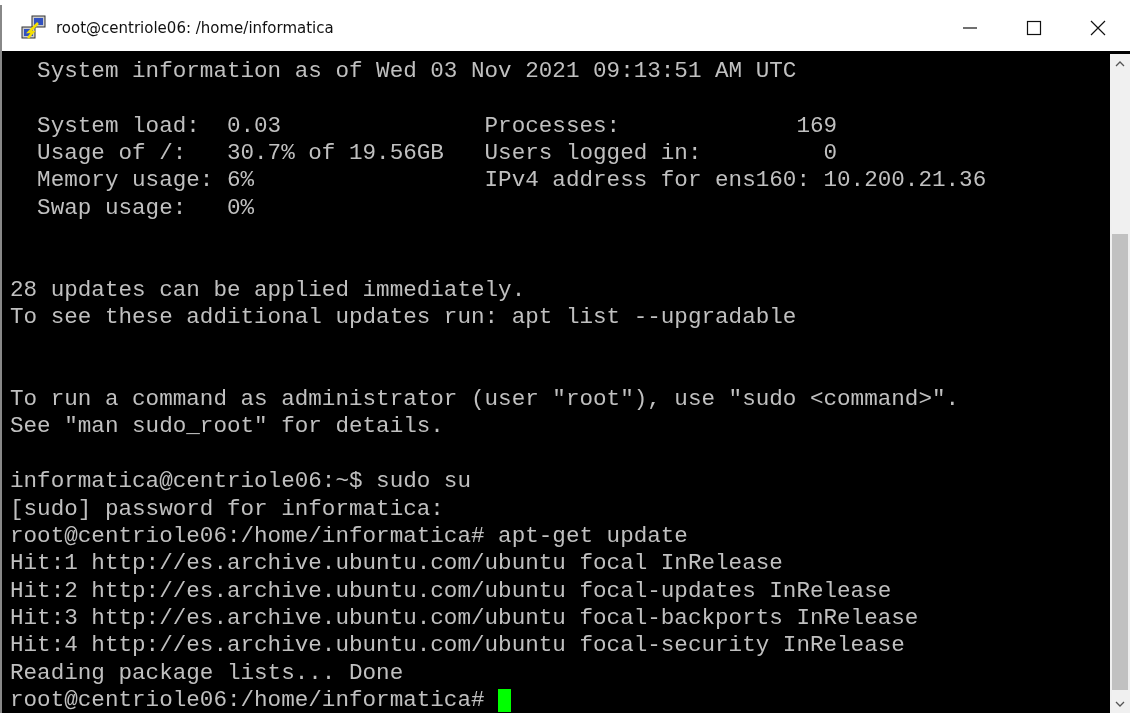 Image resolution: width=1130 pixels, height=713 pixels. What do you see at coordinates (437, 126) in the screenshot?
I see `terminal-line: System load: 0.03 Processes: 169` at bounding box center [437, 126].